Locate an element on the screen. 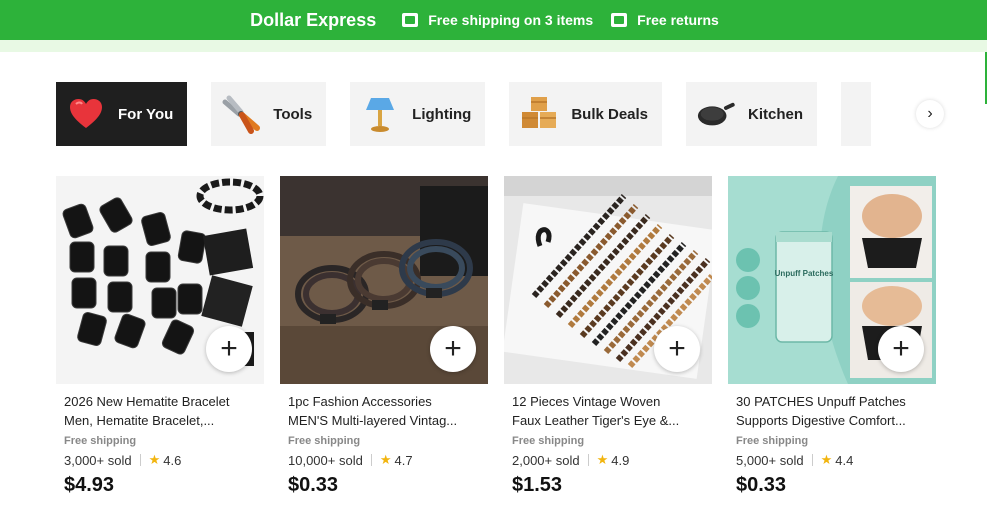 The image size is (987, 521). pliers-icon is located at coordinates (241, 114).